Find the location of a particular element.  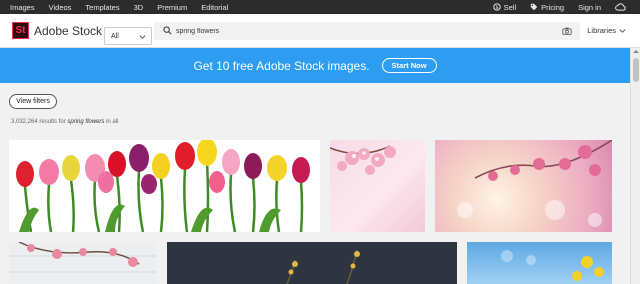

libraries-label: Libraries is located at coordinates (601, 30).